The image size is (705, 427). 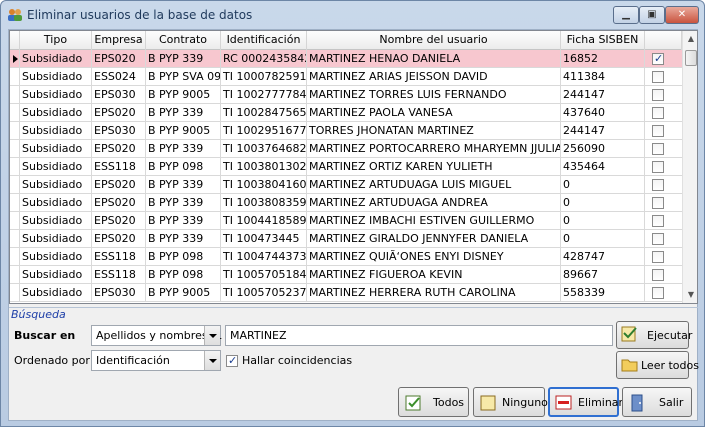 I want to click on header-empresa: Empresa, so click(x=119, y=40).